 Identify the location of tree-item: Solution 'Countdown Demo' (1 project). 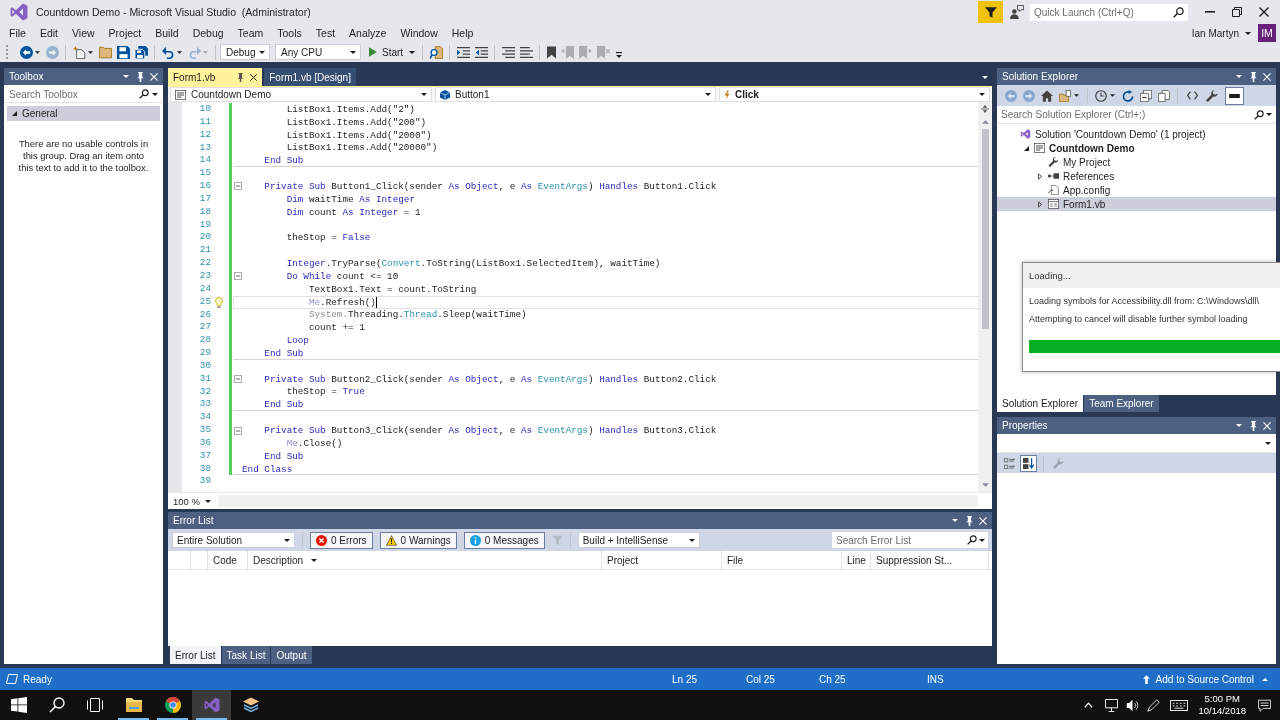
(1120, 134).